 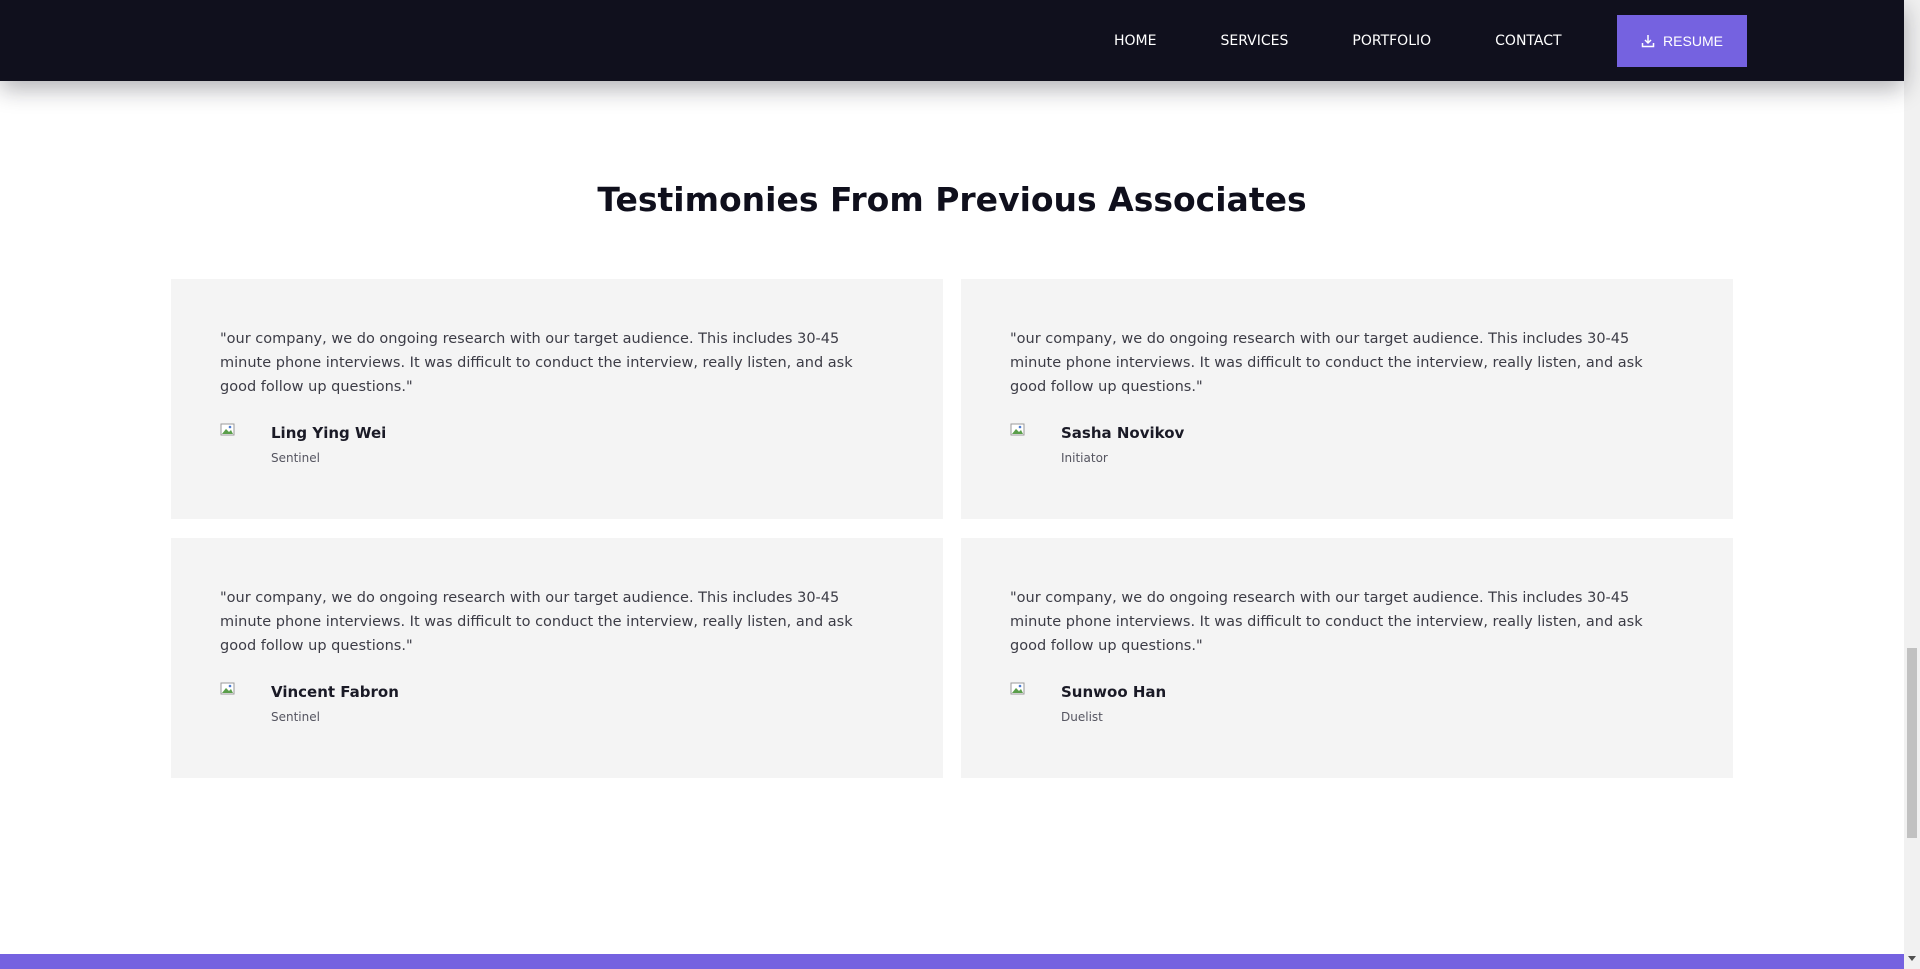 What do you see at coordinates (1648, 41) in the screenshot?
I see `download-icon` at bounding box center [1648, 41].